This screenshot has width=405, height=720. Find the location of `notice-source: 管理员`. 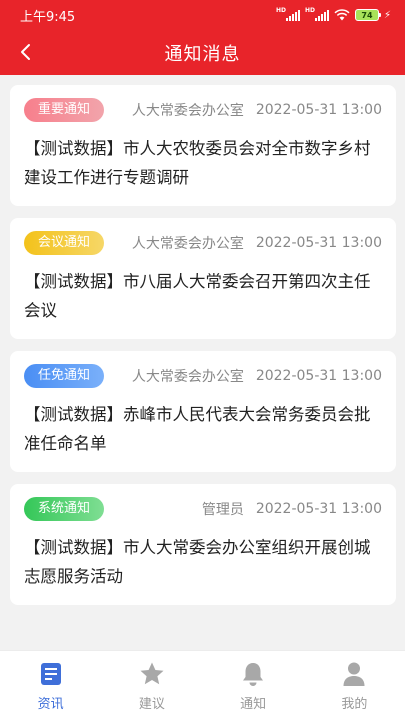

notice-source: 管理员 is located at coordinates (222, 510).